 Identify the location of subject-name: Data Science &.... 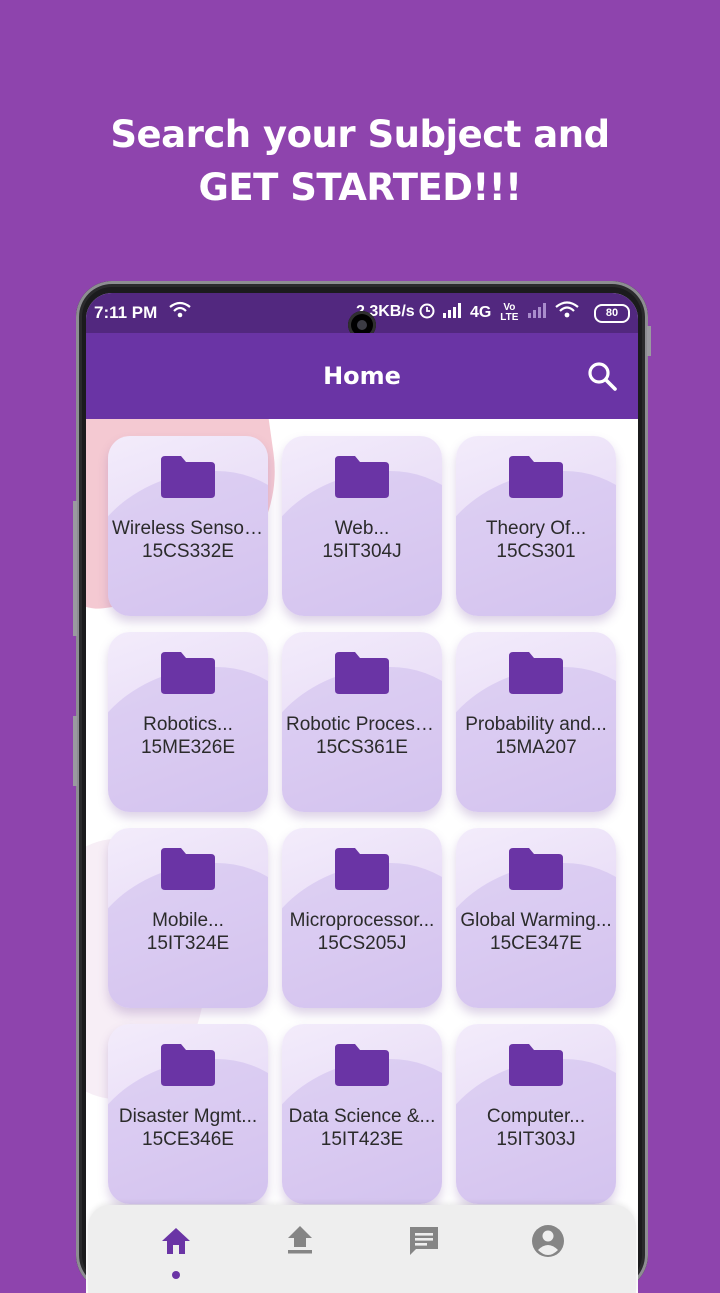
(362, 1116).